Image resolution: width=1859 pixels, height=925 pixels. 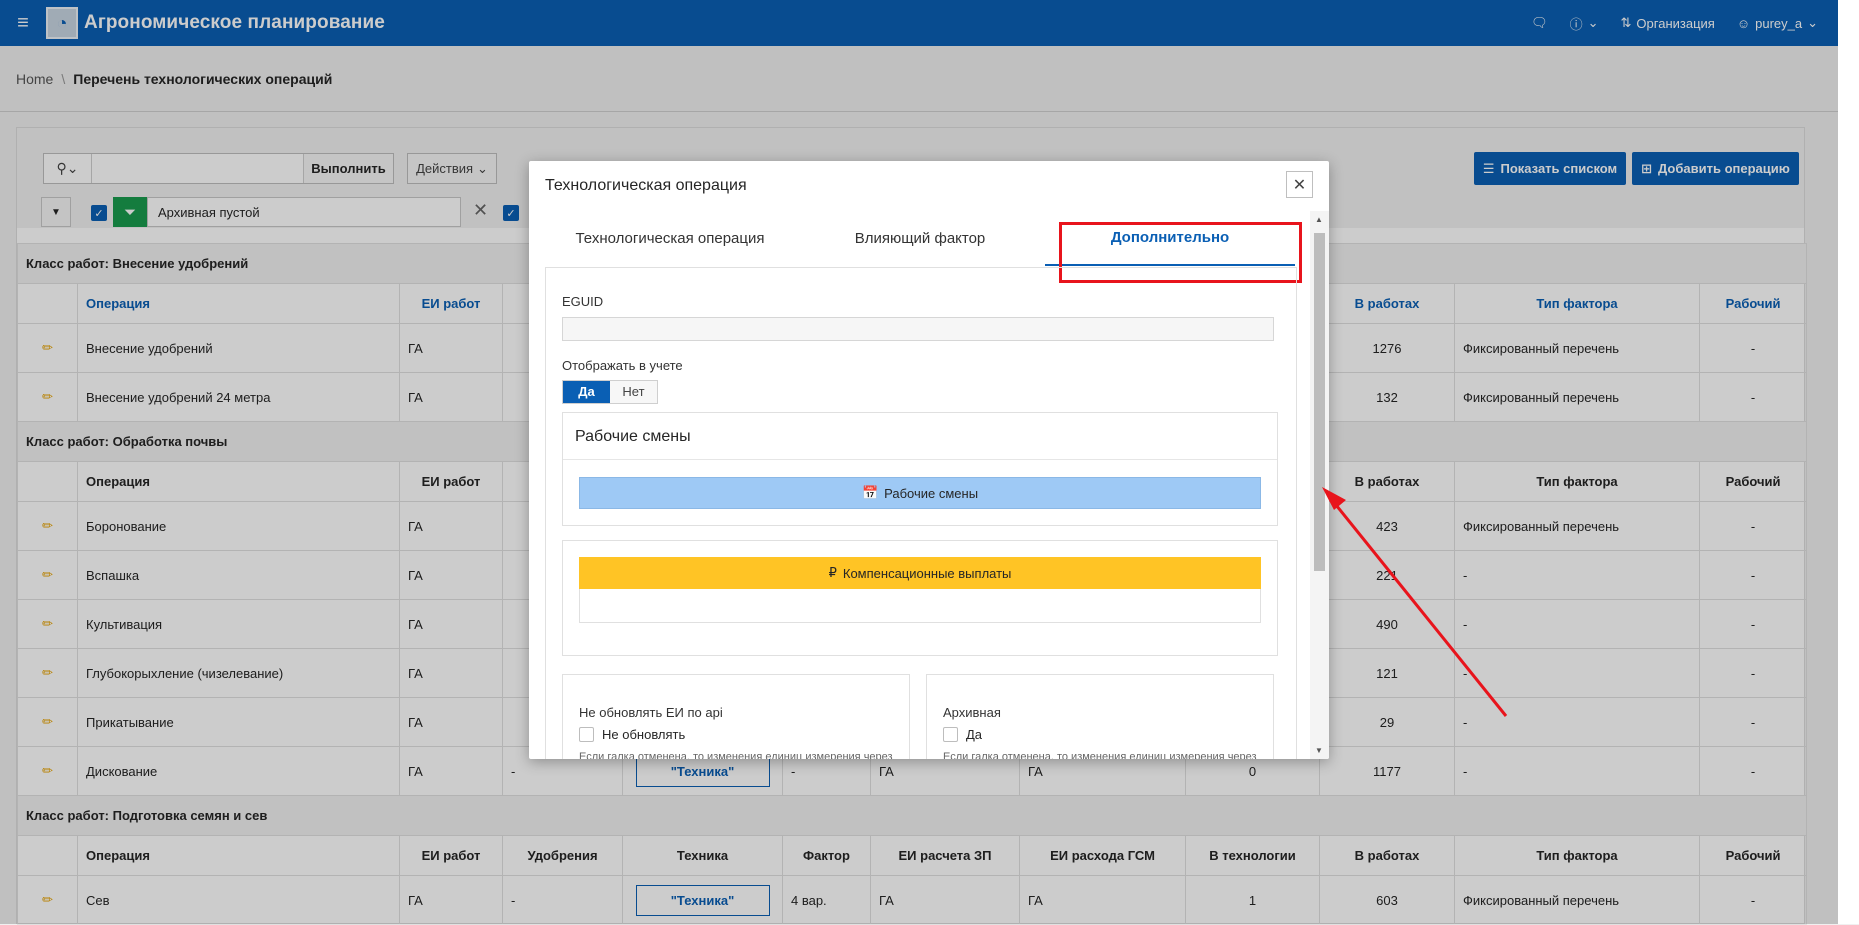 What do you see at coordinates (1419, 608) in the screenshot?
I see `arrow-shaft` at bounding box center [1419, 608].